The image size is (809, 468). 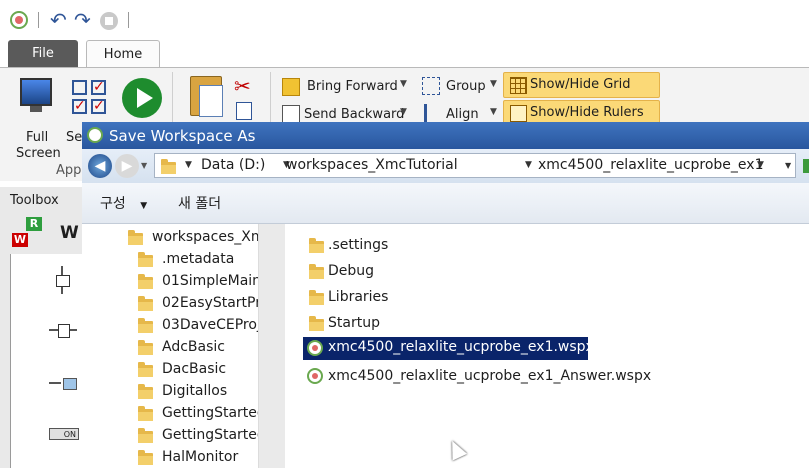 What do you see at coordinates (345, 113) in the screenshot?
I see `send-backward-button: Send Backward ▼` at bounding box center [345, 113].